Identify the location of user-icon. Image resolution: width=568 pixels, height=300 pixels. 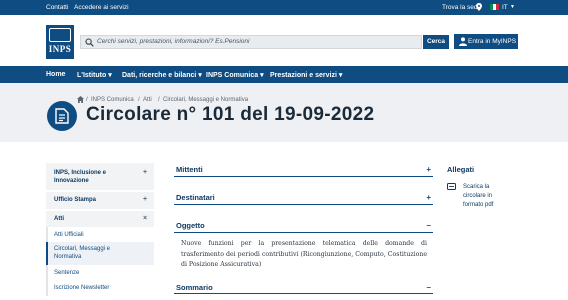
(463, 41).